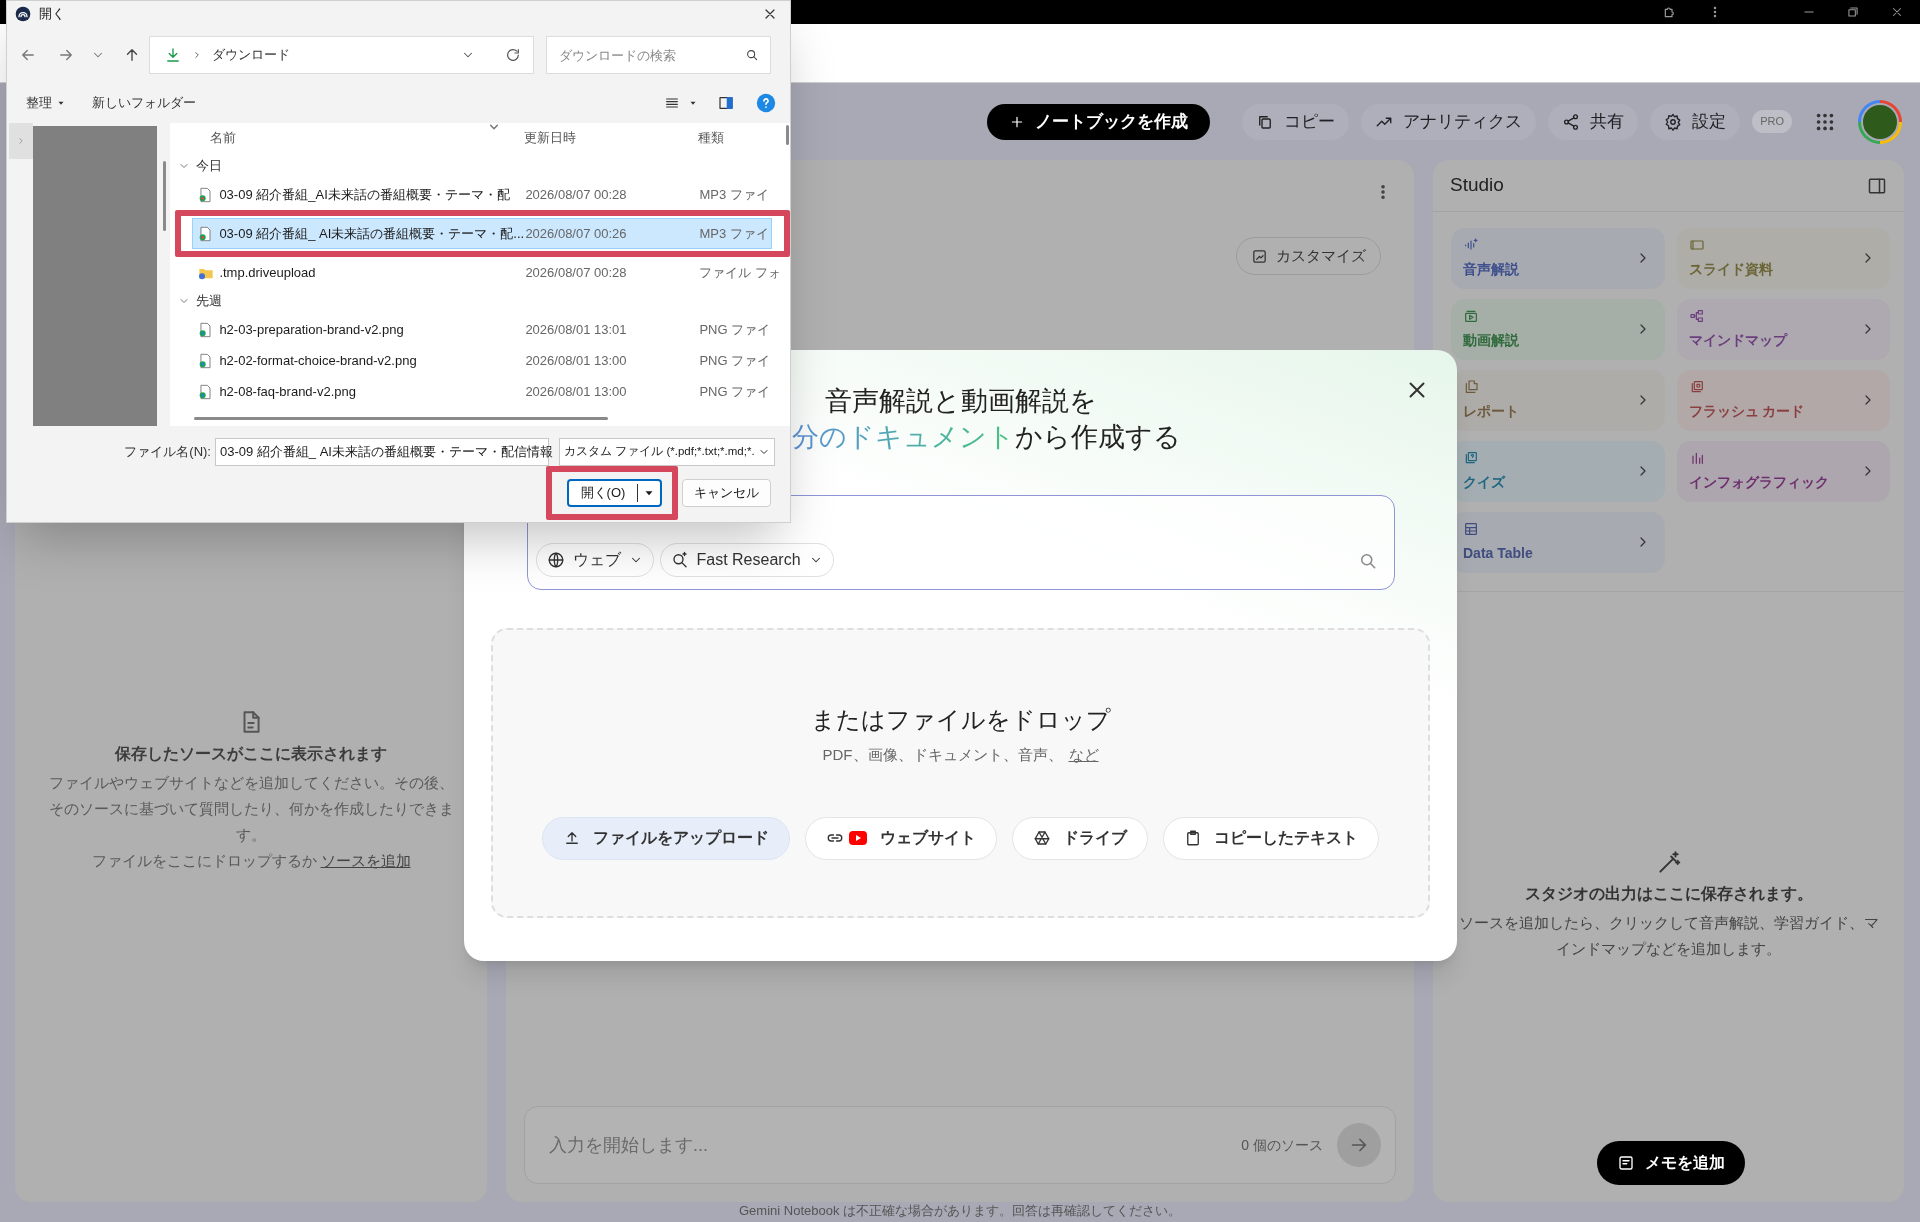 The height and width of the screenshot is (1222, 1920). Describe the element at coordinates (858, 838) in the screenshot. I see `video-play-icon` at that location.